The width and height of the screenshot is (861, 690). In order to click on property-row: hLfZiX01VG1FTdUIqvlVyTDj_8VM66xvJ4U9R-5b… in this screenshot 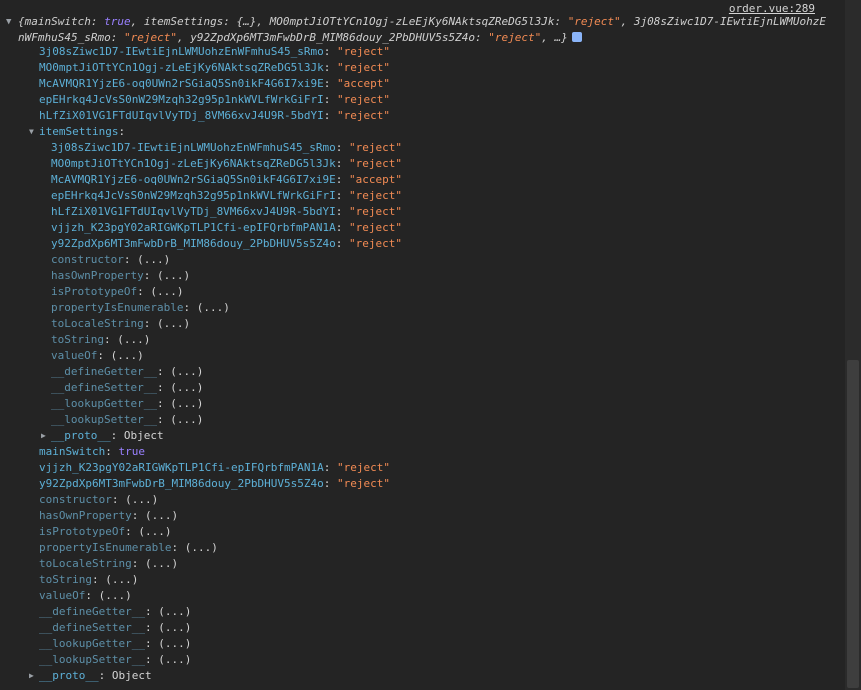, I will do `click(226, 212)`.